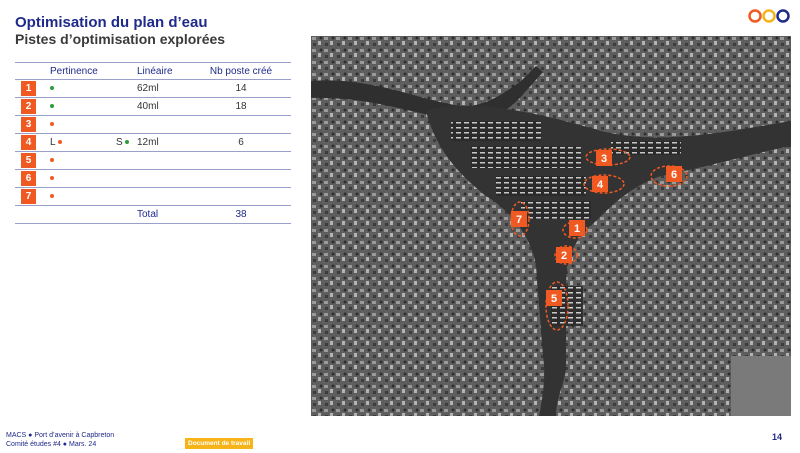  I want to click on footer-meeting: Comité études #4 ● Mars. 24, so click(51, 444).